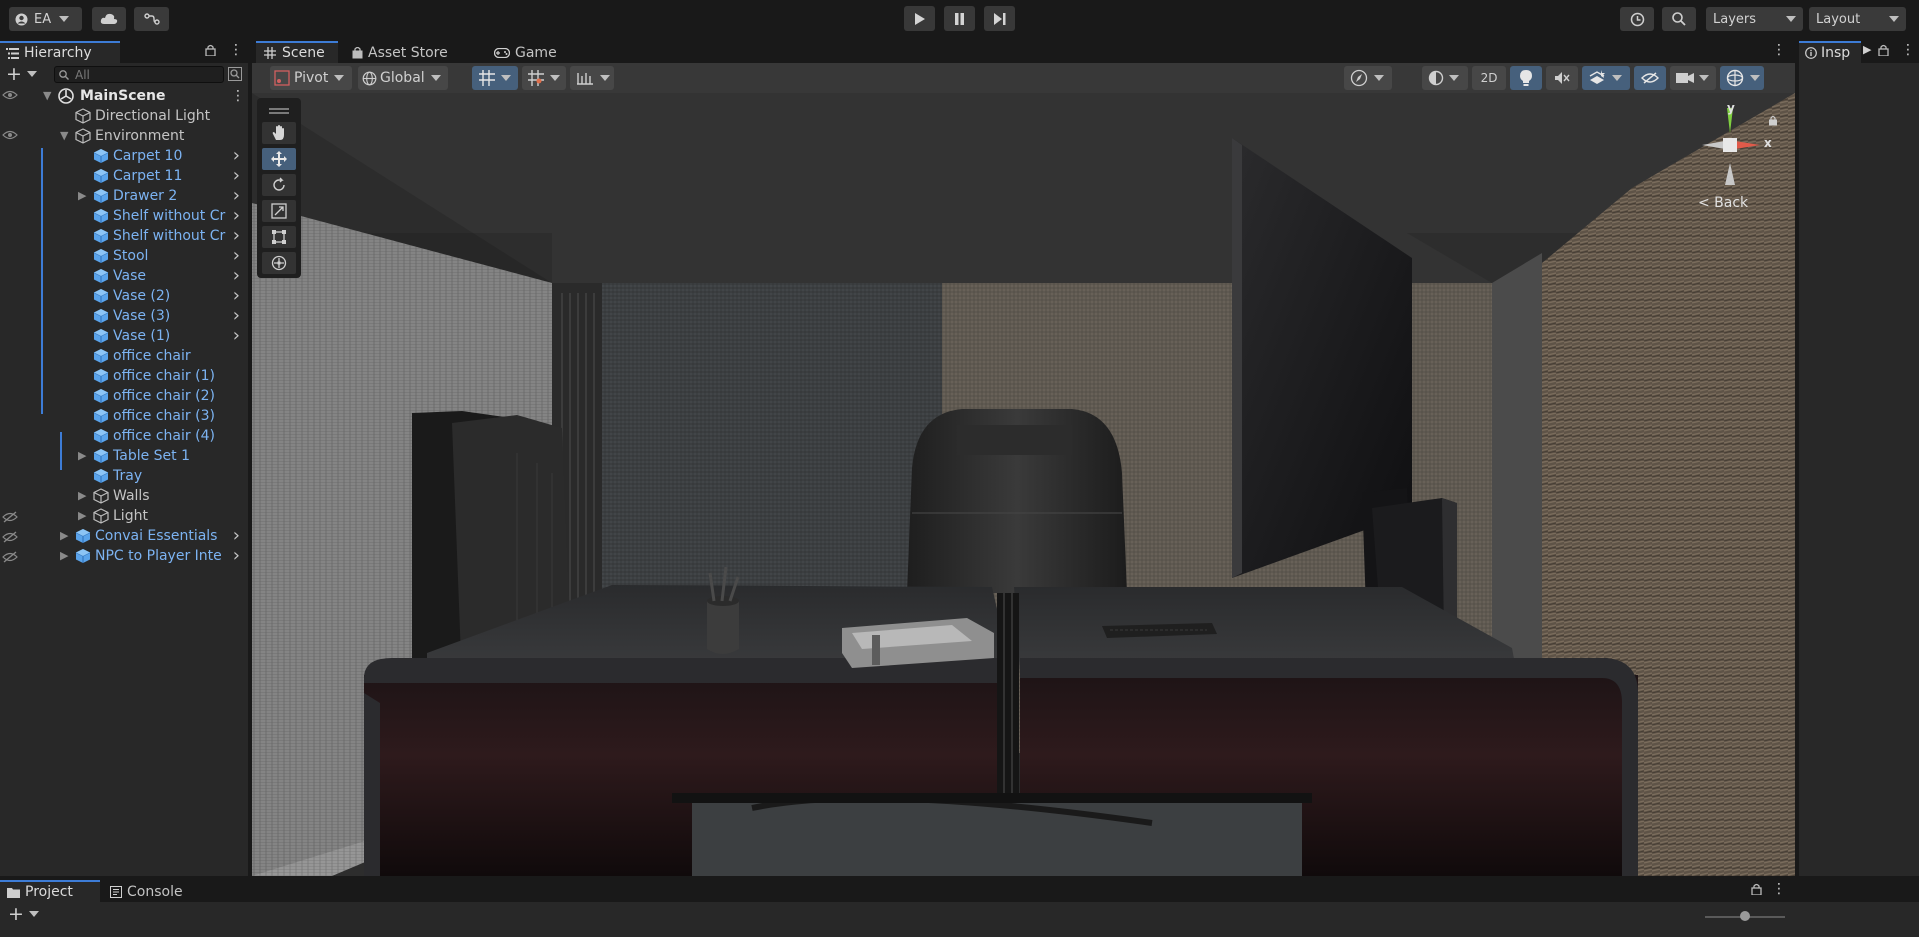 This screenshot has width=1919, height=937. Describe the element at coordinates (124, 456) in the screenshot. I see `hierarchy-item: ▶ Table Set 1` at that location.